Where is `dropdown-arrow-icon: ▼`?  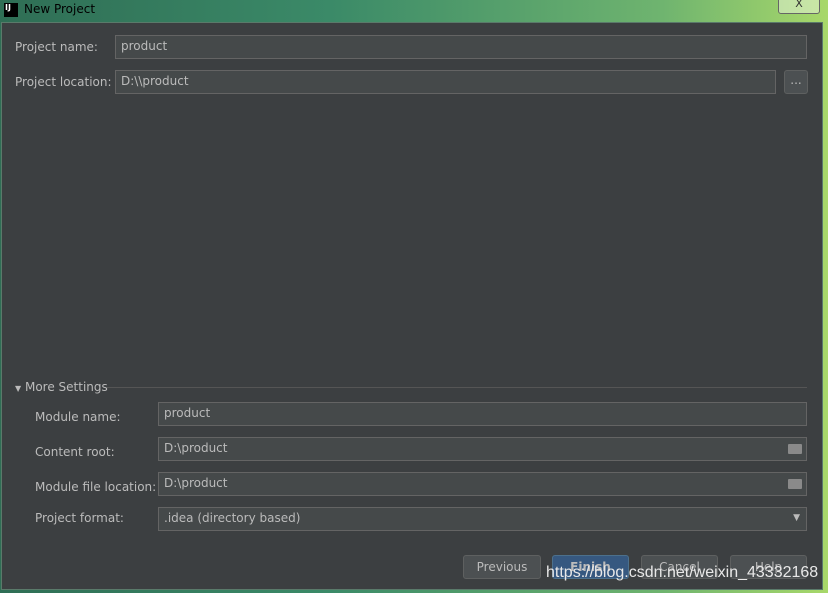
dropdown-arrow-icon: ▼ is located at coordinates (796, 518).